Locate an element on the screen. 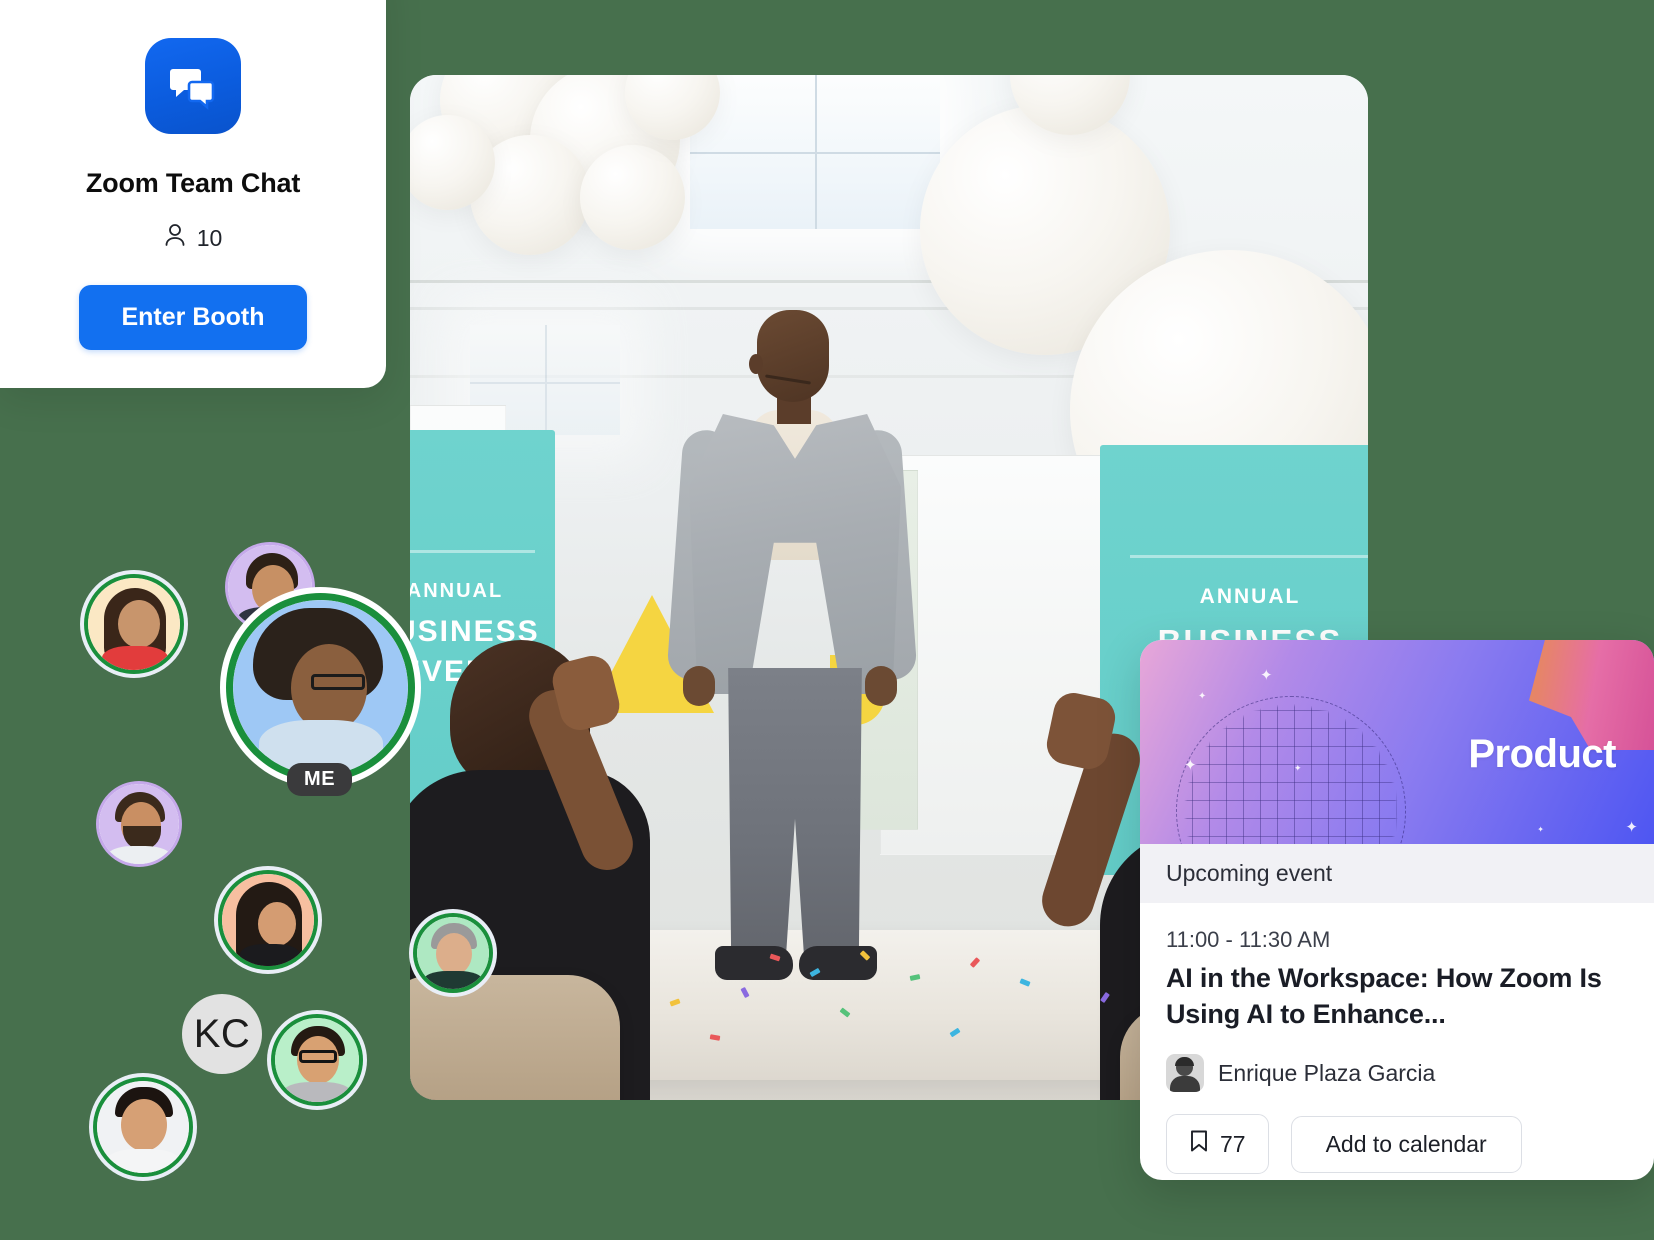  globe-outline is located at coordinates (1291, 770).